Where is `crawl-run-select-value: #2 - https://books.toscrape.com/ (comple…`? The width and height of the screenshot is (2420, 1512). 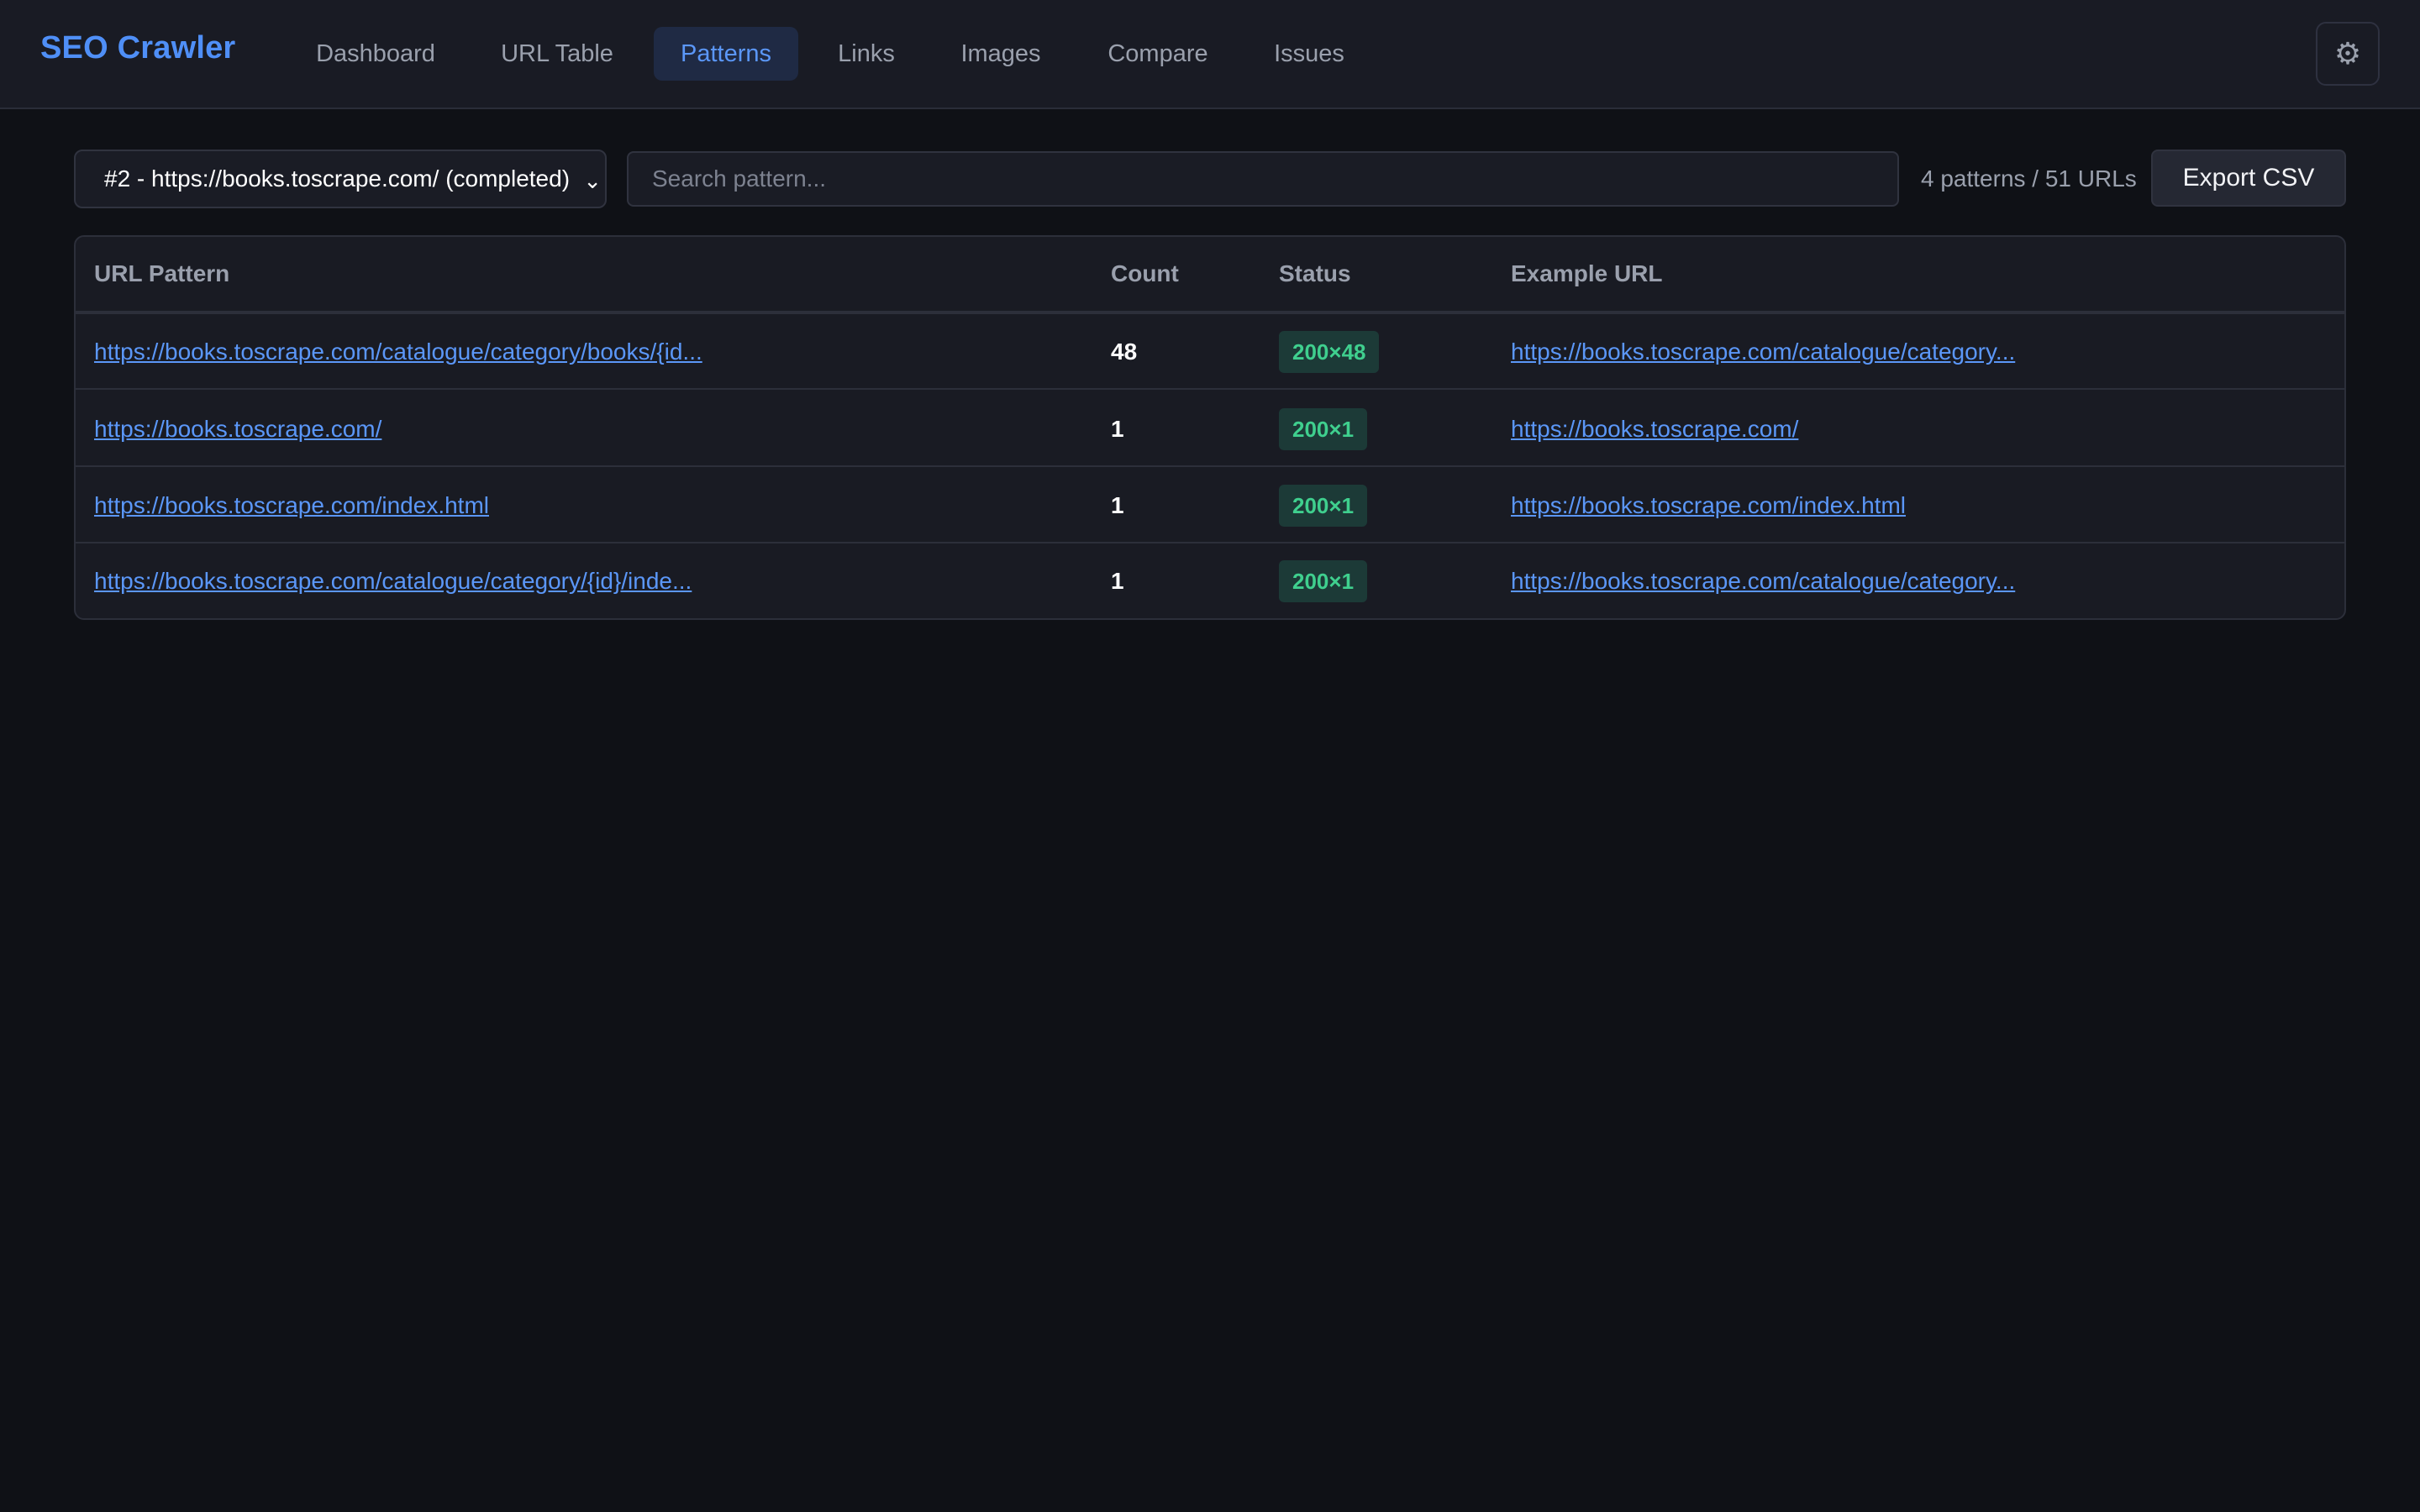
crawl-run-select-value: #2 - https://books.toscrape.com/ (comple… is located at coordinates (337, 178).